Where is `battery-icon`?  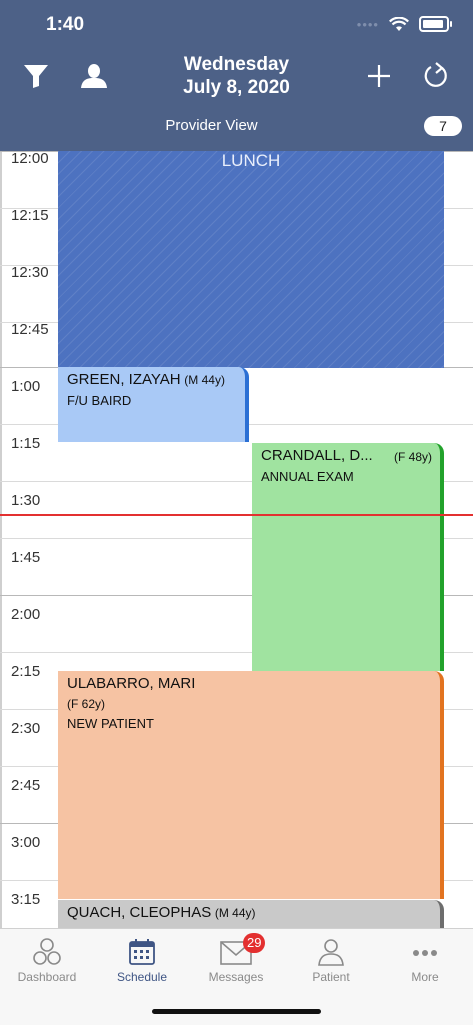
battery-icon is located at coordinates (435, 24).